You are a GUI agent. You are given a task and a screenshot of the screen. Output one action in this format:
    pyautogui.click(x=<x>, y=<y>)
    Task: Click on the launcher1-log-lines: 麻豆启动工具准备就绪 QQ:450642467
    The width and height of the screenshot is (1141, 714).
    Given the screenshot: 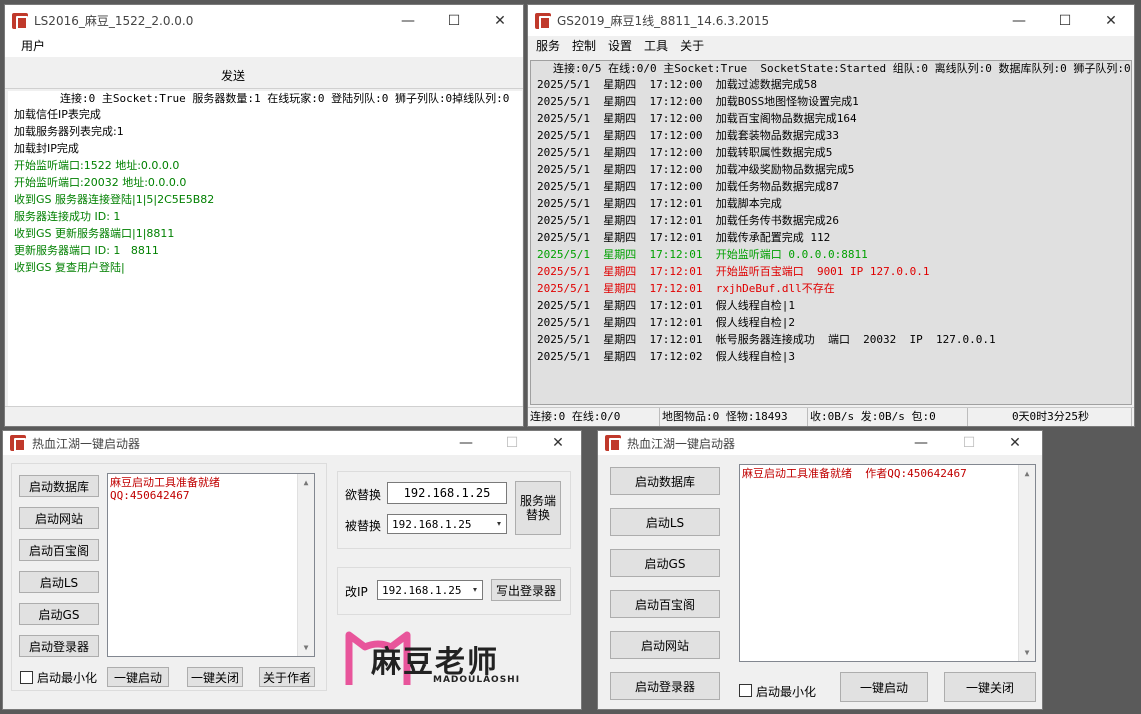 What is the action you would take?
    pyautogui.click(x=211, y=488)
    